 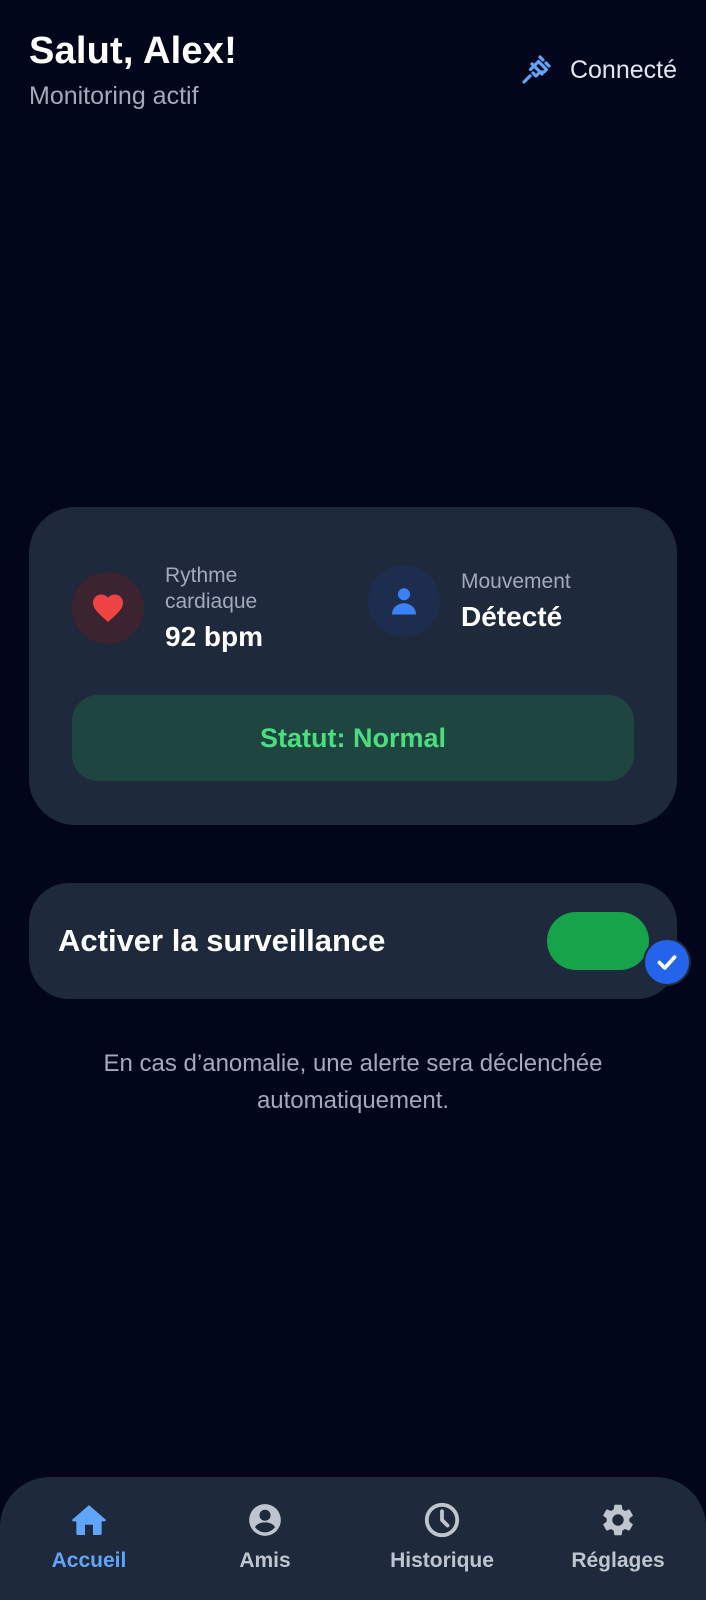 What do you see at coordinates (618, 1520) in the screenshot?
I see `gear-icon` at bounding box center [618, 1520].